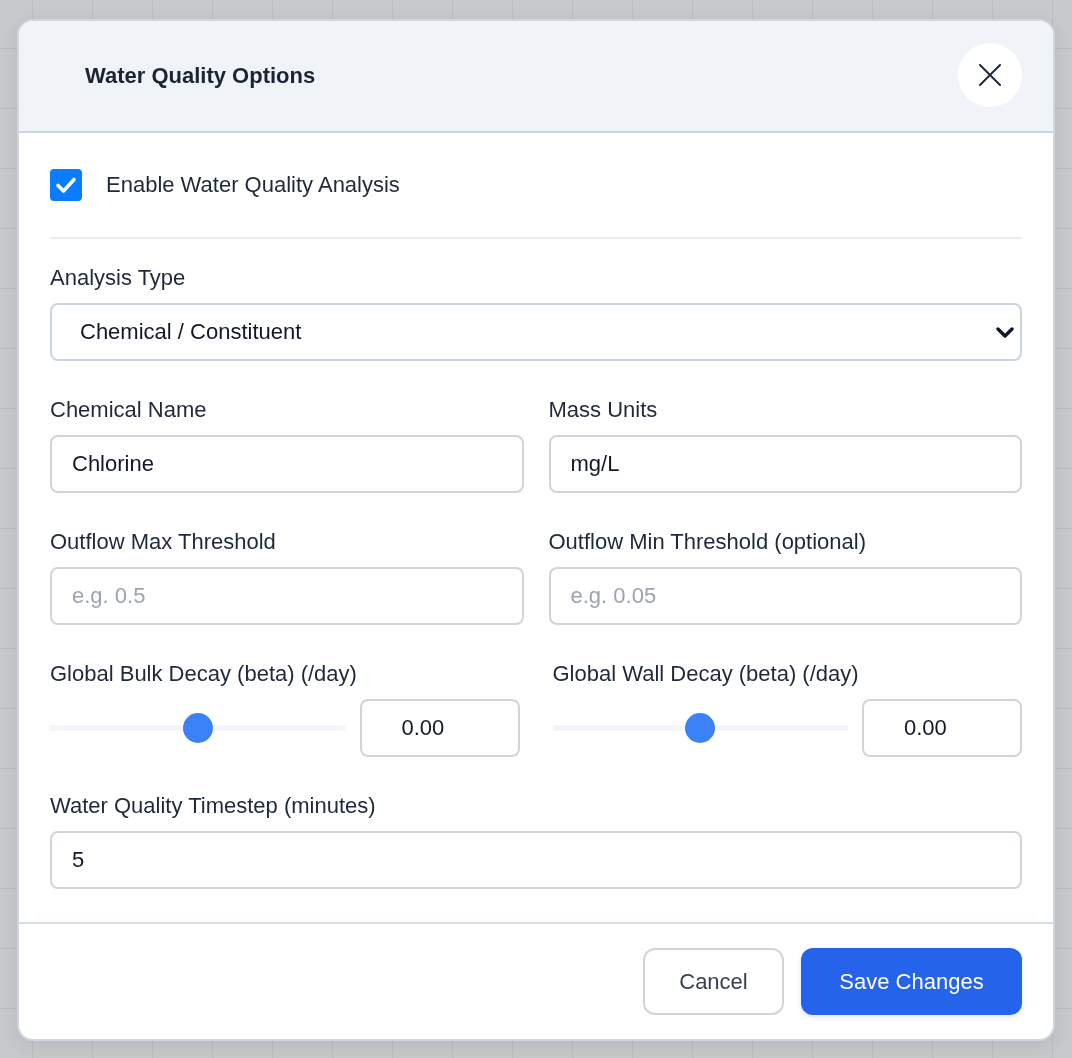 The height and width of the screenshot is (1058, 1072). I want to click on field-label: Outflow Max Threshold, so click(163, 542).